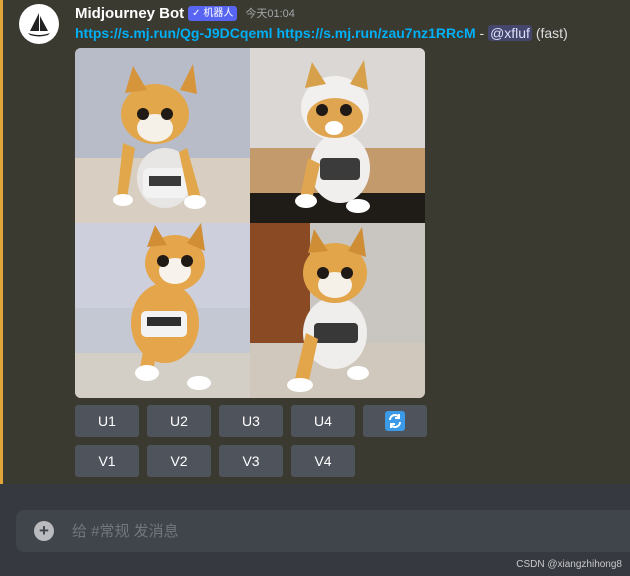 The height and width of the screenshot is (576, 630). What do you see at coordinates (185, 13) in the screenshot?
I see `message-header: Midjourney Bot ✓ 机器人 今天01:04` at bounding box center [185, 13].